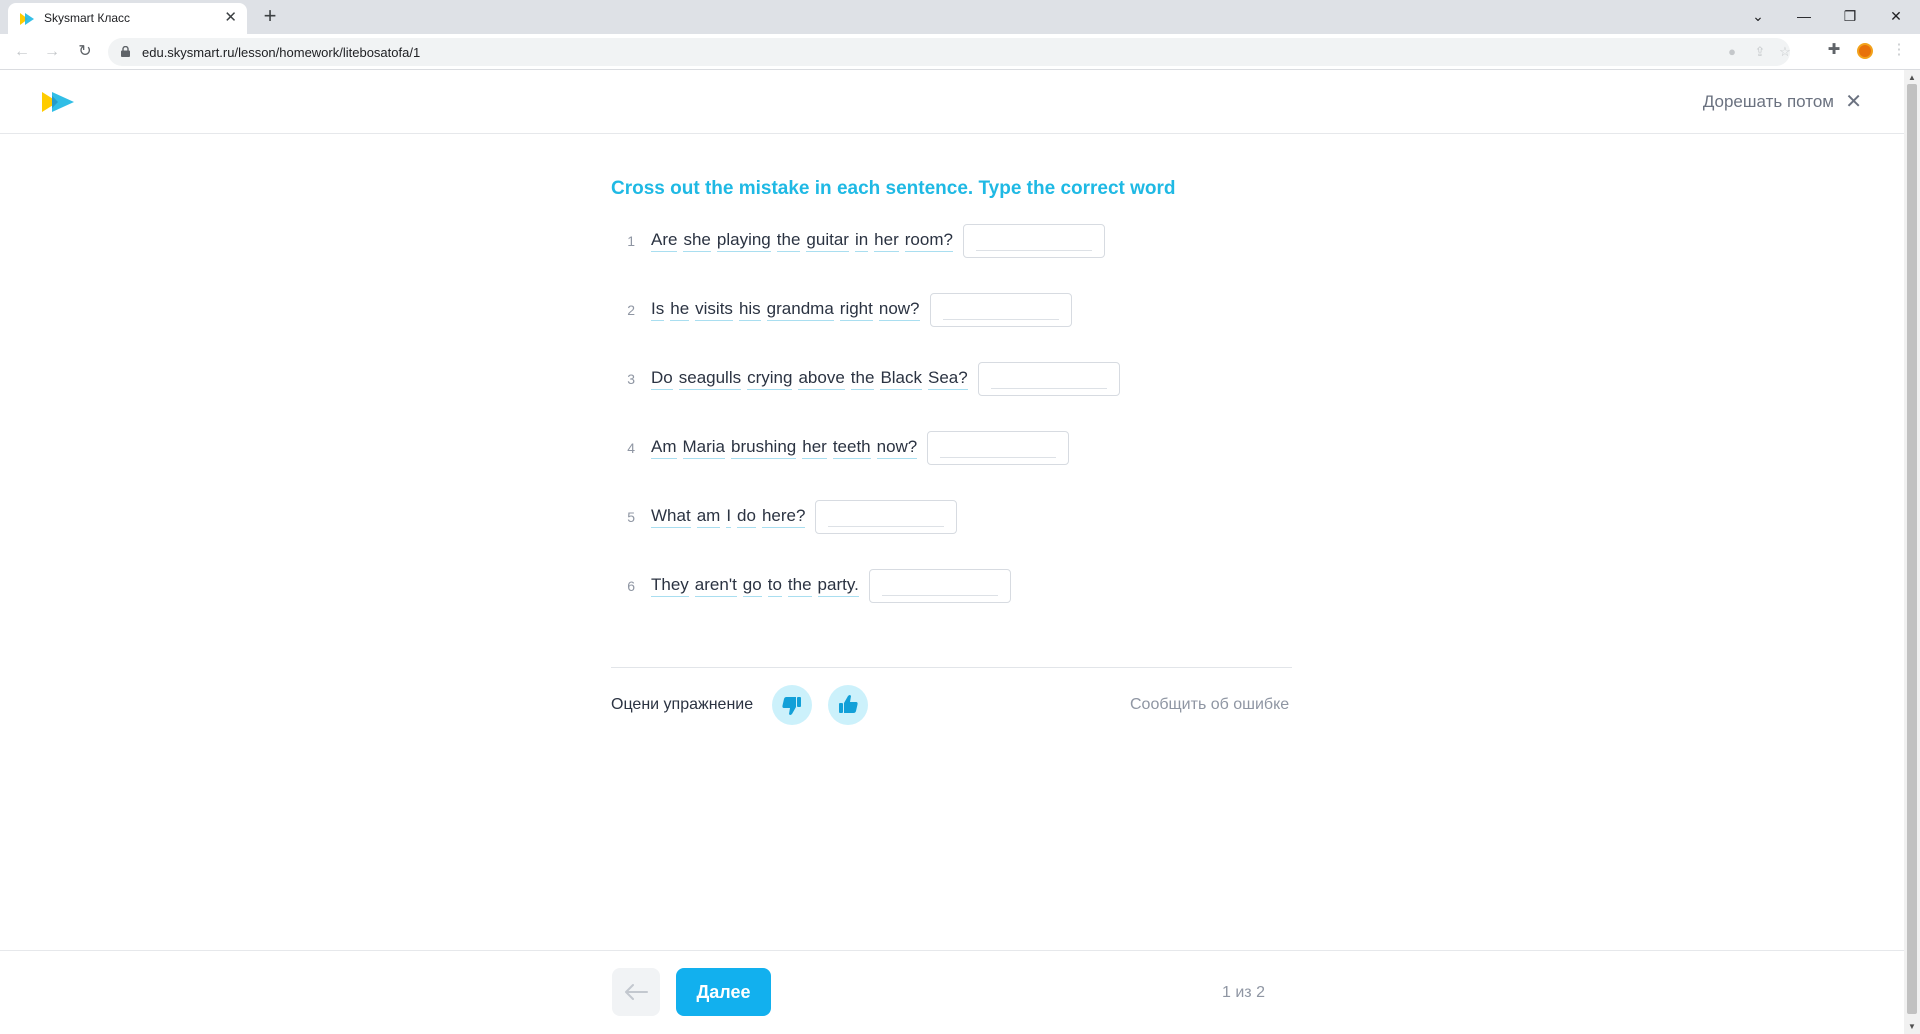  I want to click on question-row: 3 Do seagulls crying above the Black Sea?, so click(961, 380).